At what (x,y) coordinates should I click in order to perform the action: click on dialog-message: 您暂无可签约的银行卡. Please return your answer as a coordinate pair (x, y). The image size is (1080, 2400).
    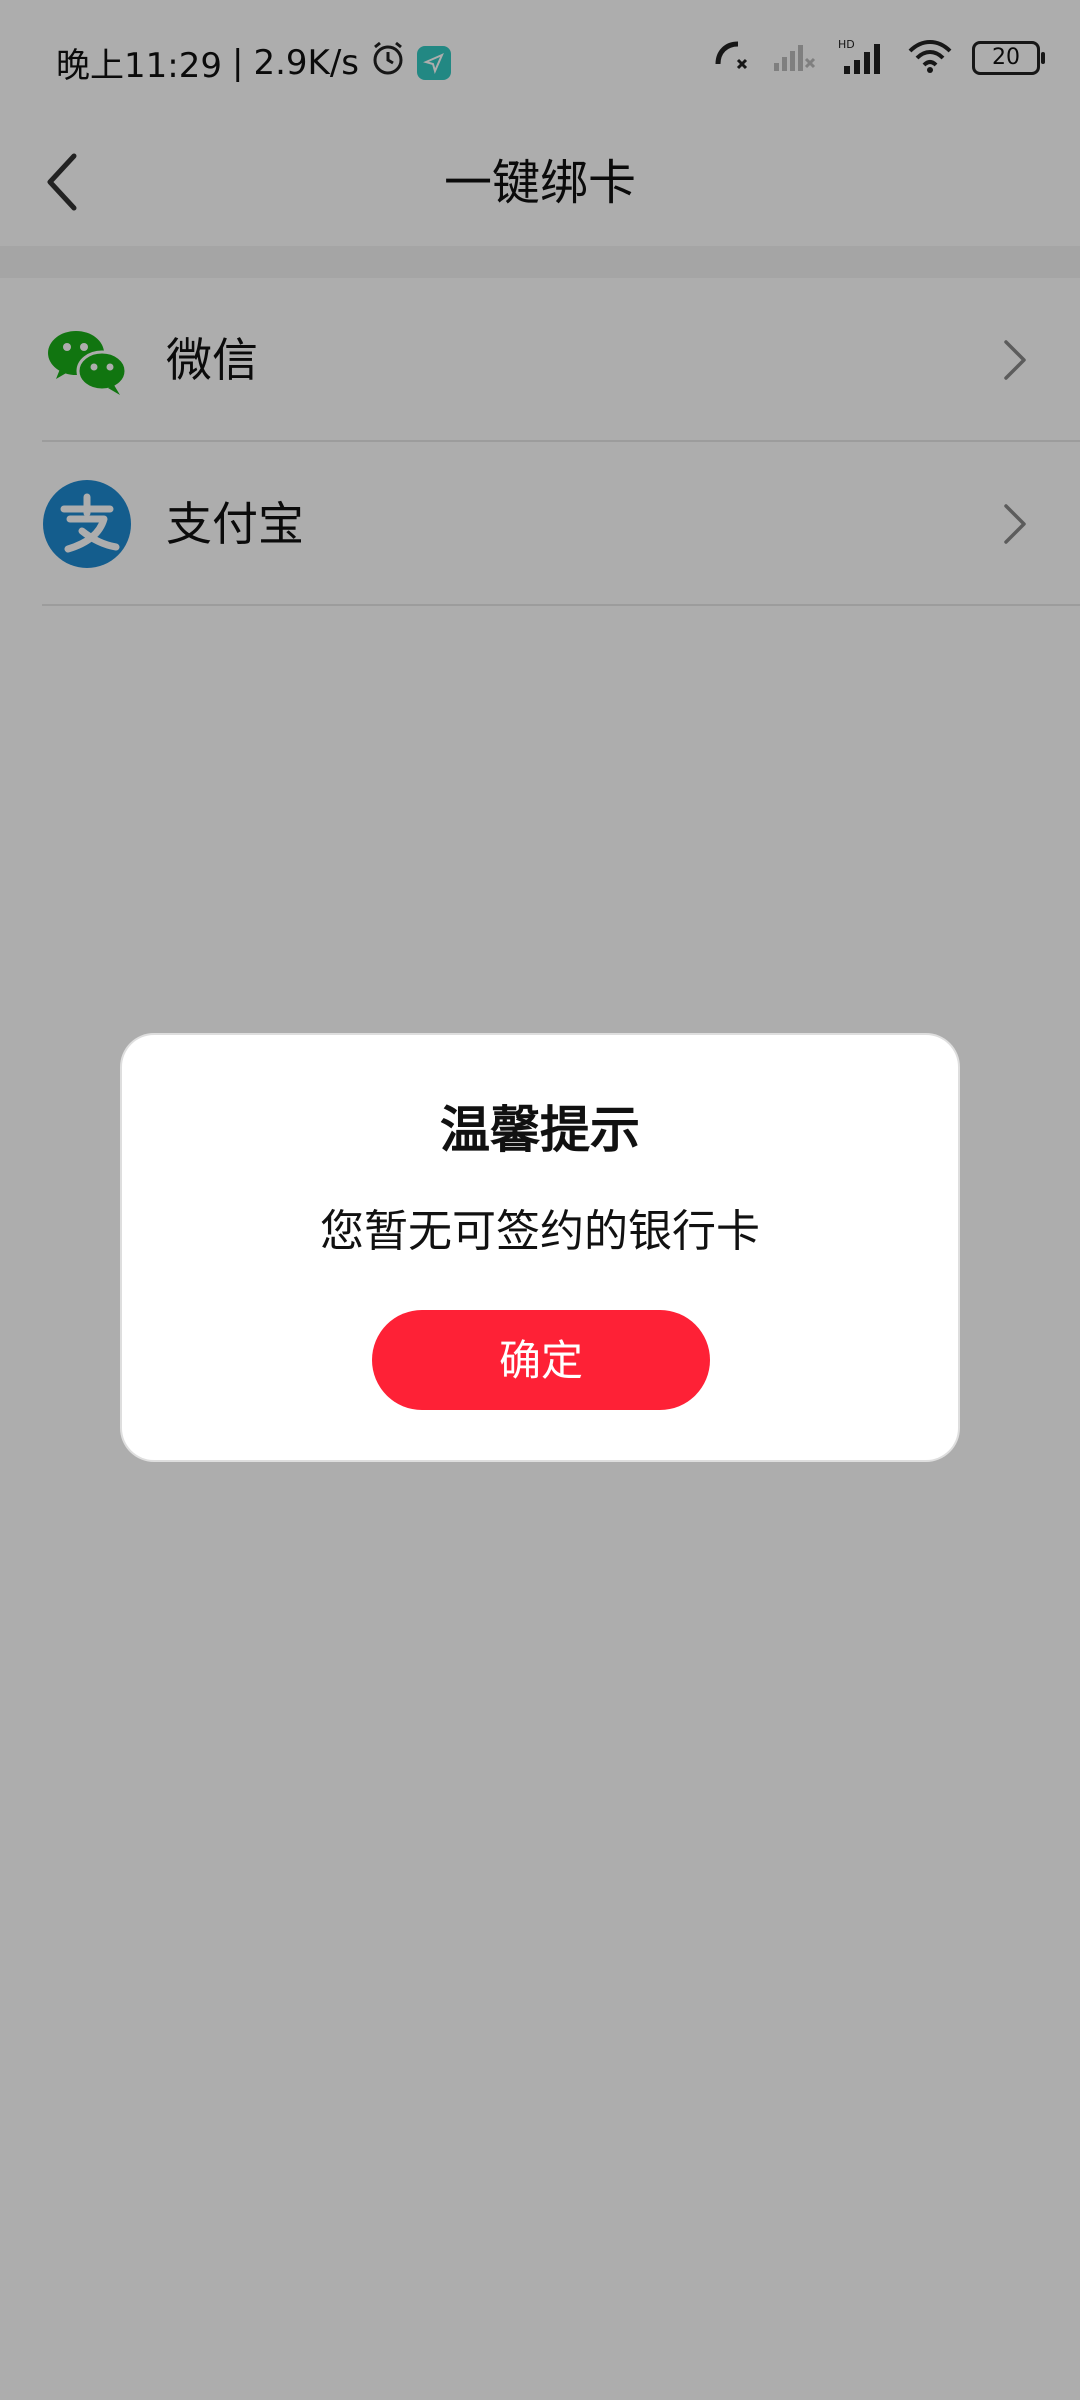
    Looking at the image, I should click on (540, 1231).